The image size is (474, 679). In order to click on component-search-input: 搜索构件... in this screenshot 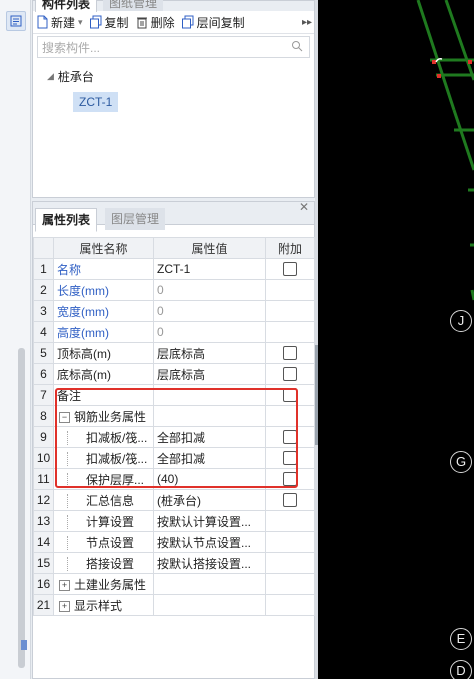, I will do `click(173, 47)`.